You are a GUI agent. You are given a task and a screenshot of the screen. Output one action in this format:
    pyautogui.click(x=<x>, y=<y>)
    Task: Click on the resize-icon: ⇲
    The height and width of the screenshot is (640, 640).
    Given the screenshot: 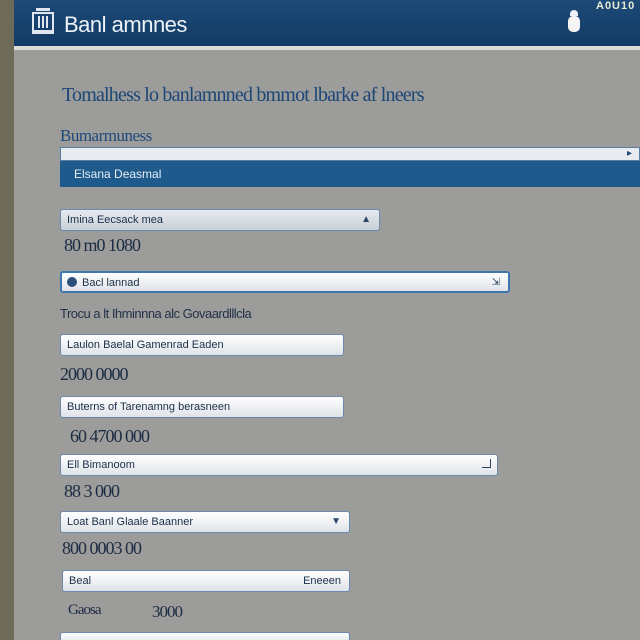 What is the action you would take?
    pyautogui.click(x=496, y=283)
    